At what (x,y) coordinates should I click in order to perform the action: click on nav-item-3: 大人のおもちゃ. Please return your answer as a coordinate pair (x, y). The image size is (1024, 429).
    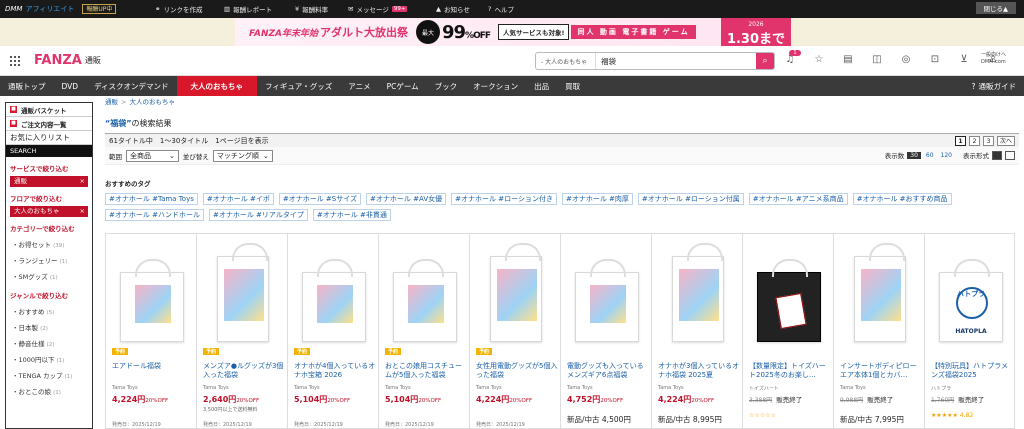
    Looking at the image, I should click on (217, 86).